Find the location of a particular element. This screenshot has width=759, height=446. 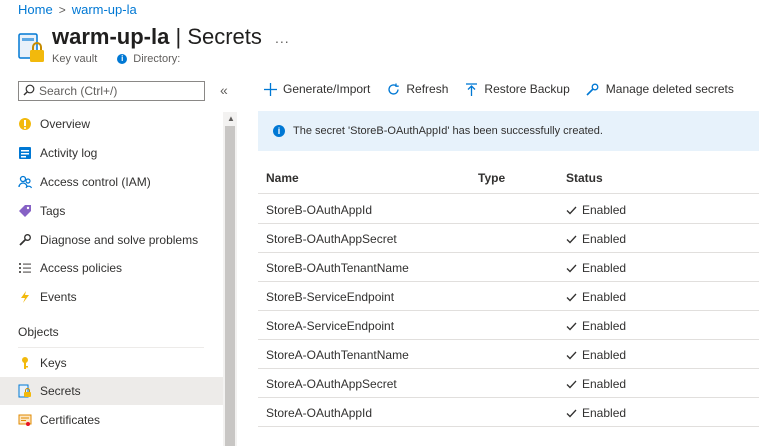

sidebar-item-label: Access control (IAM) is located at coordinates (95, 182).